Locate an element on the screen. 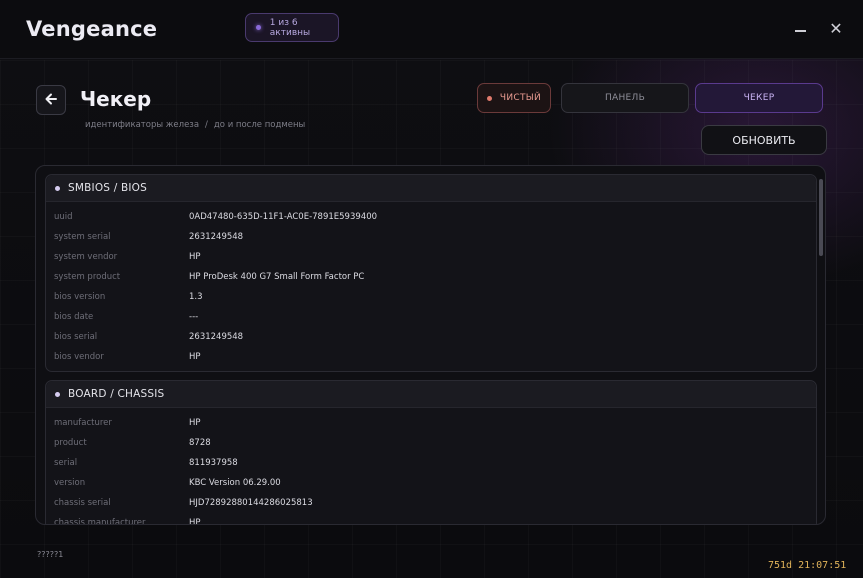 This screenshot has width=863, height=578. breadcrumb: идентификаторы железа / до и после подмены is located at coordinates (195, 125).